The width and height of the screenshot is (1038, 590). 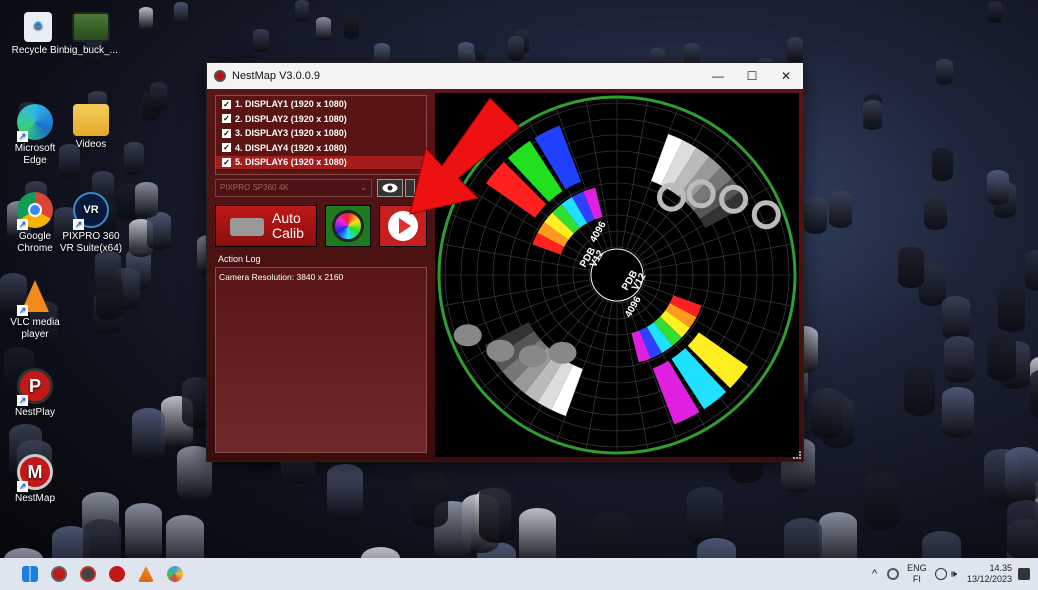 I want to click on window-title: NestMap V3.0.0.9, so click(x=276, y=76).